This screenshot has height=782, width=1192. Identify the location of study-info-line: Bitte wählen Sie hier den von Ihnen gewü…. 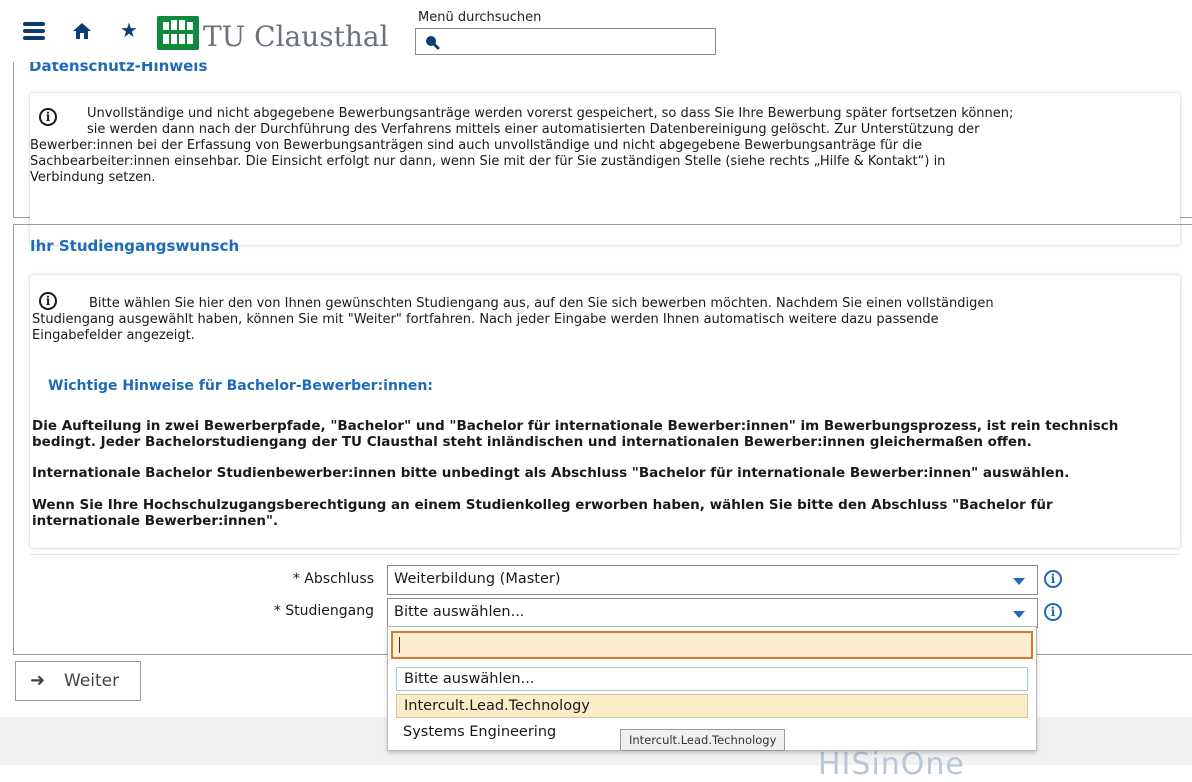
(541, 303).